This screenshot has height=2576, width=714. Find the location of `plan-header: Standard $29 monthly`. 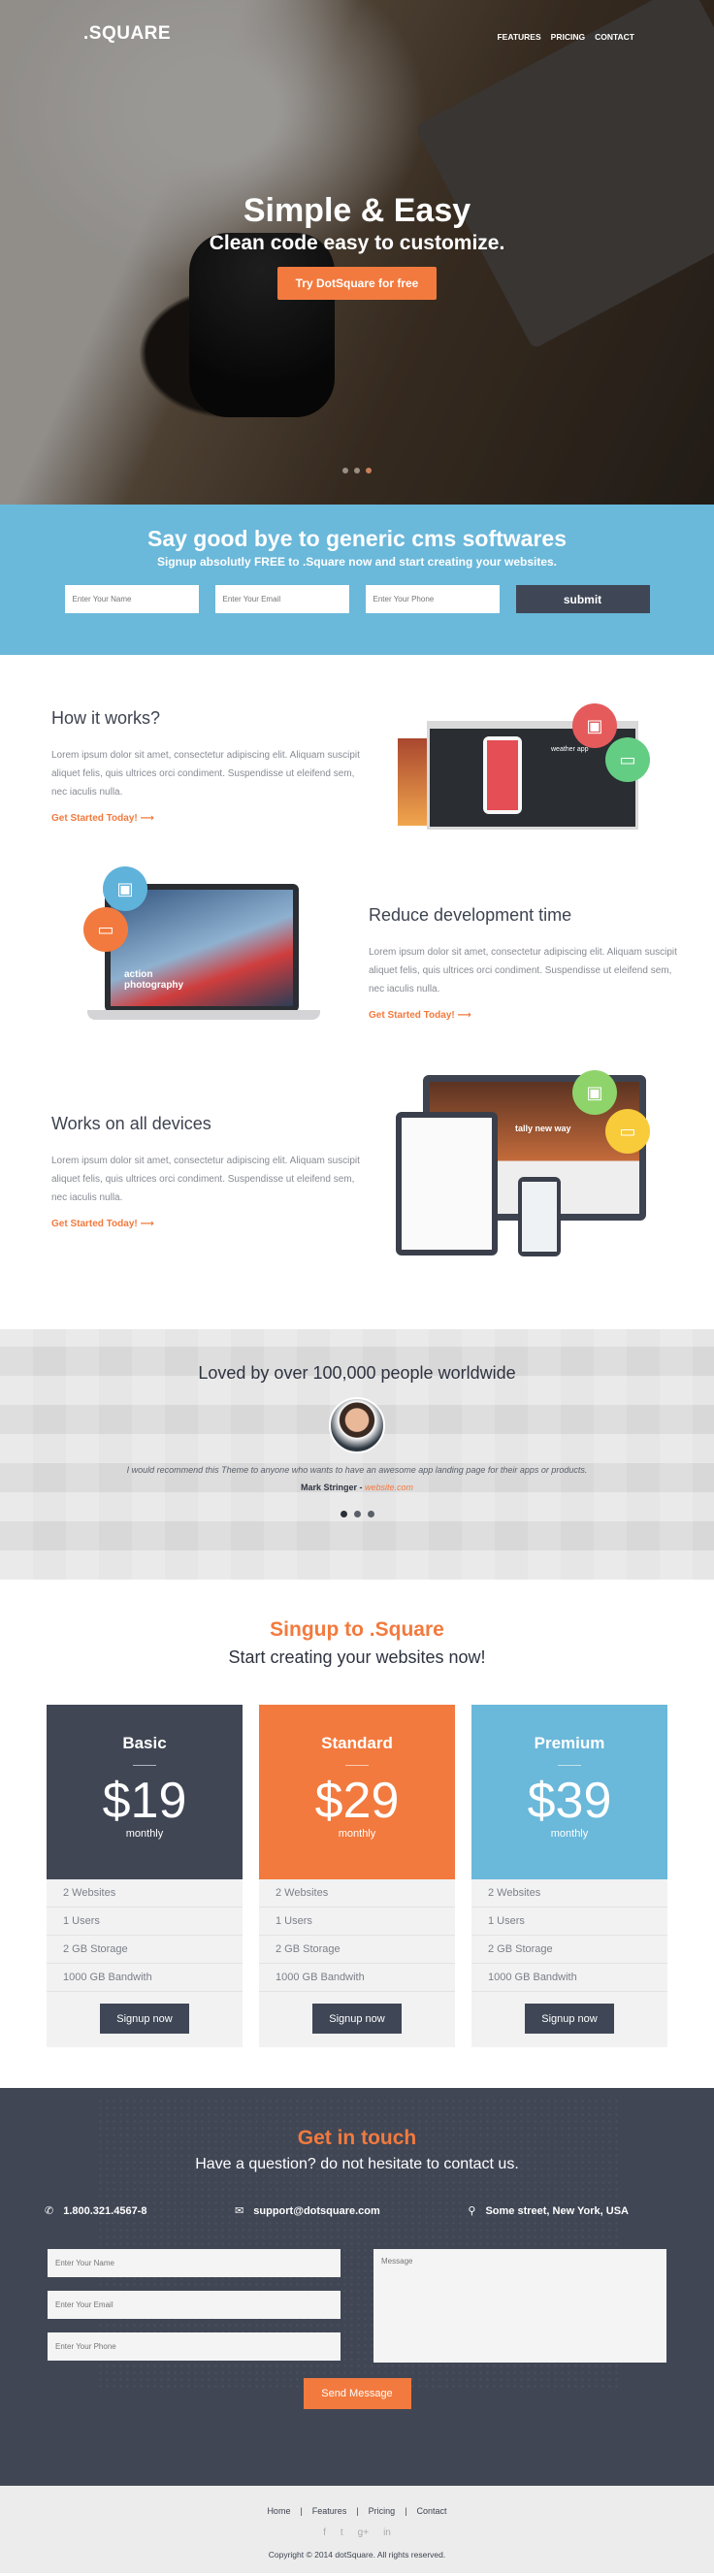

plan-header: Standard $29 monthly is located at coordinates (357, 1792).